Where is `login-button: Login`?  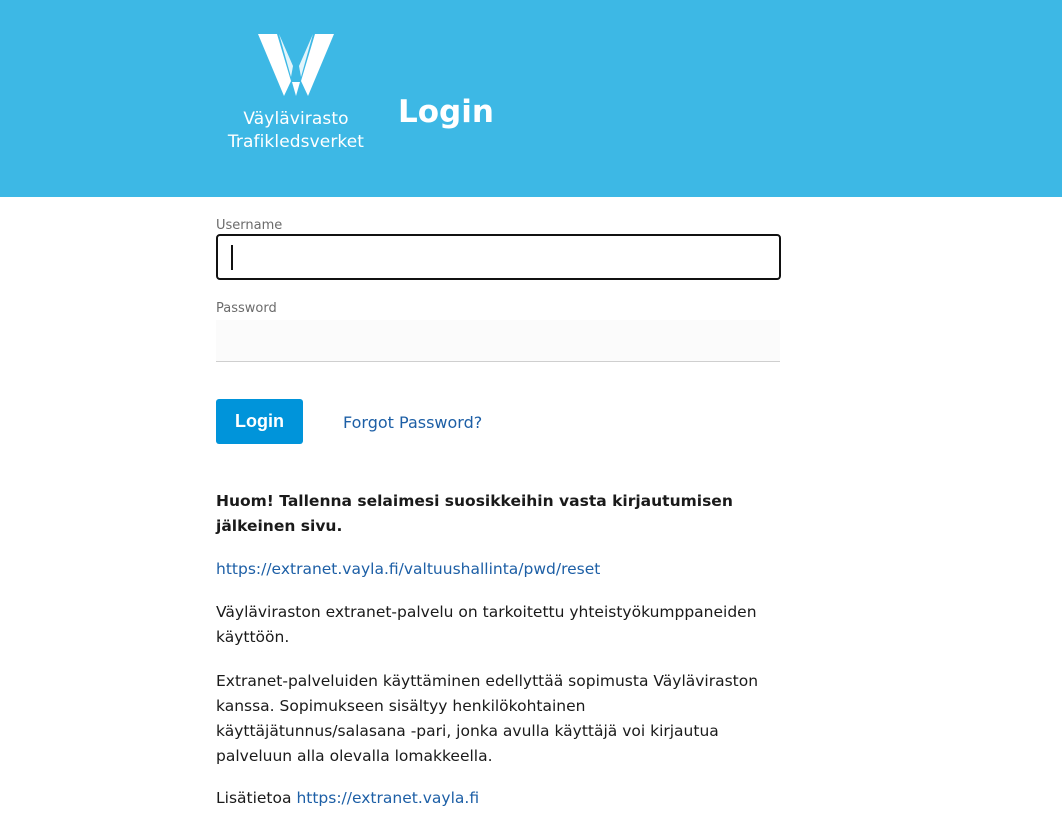
login-button: Login is located at coordinates (259, 421).